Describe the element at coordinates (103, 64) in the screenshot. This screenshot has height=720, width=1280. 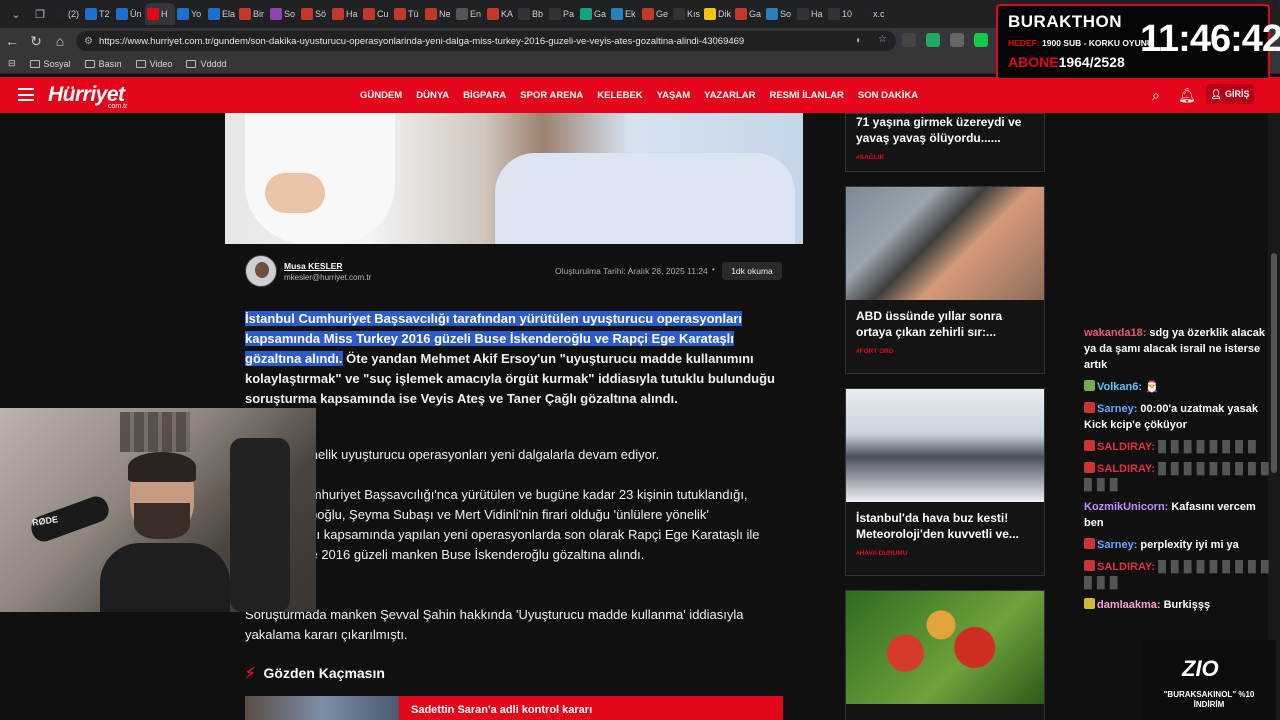
I see `bookmark-folder-basin: Basın` at that location.